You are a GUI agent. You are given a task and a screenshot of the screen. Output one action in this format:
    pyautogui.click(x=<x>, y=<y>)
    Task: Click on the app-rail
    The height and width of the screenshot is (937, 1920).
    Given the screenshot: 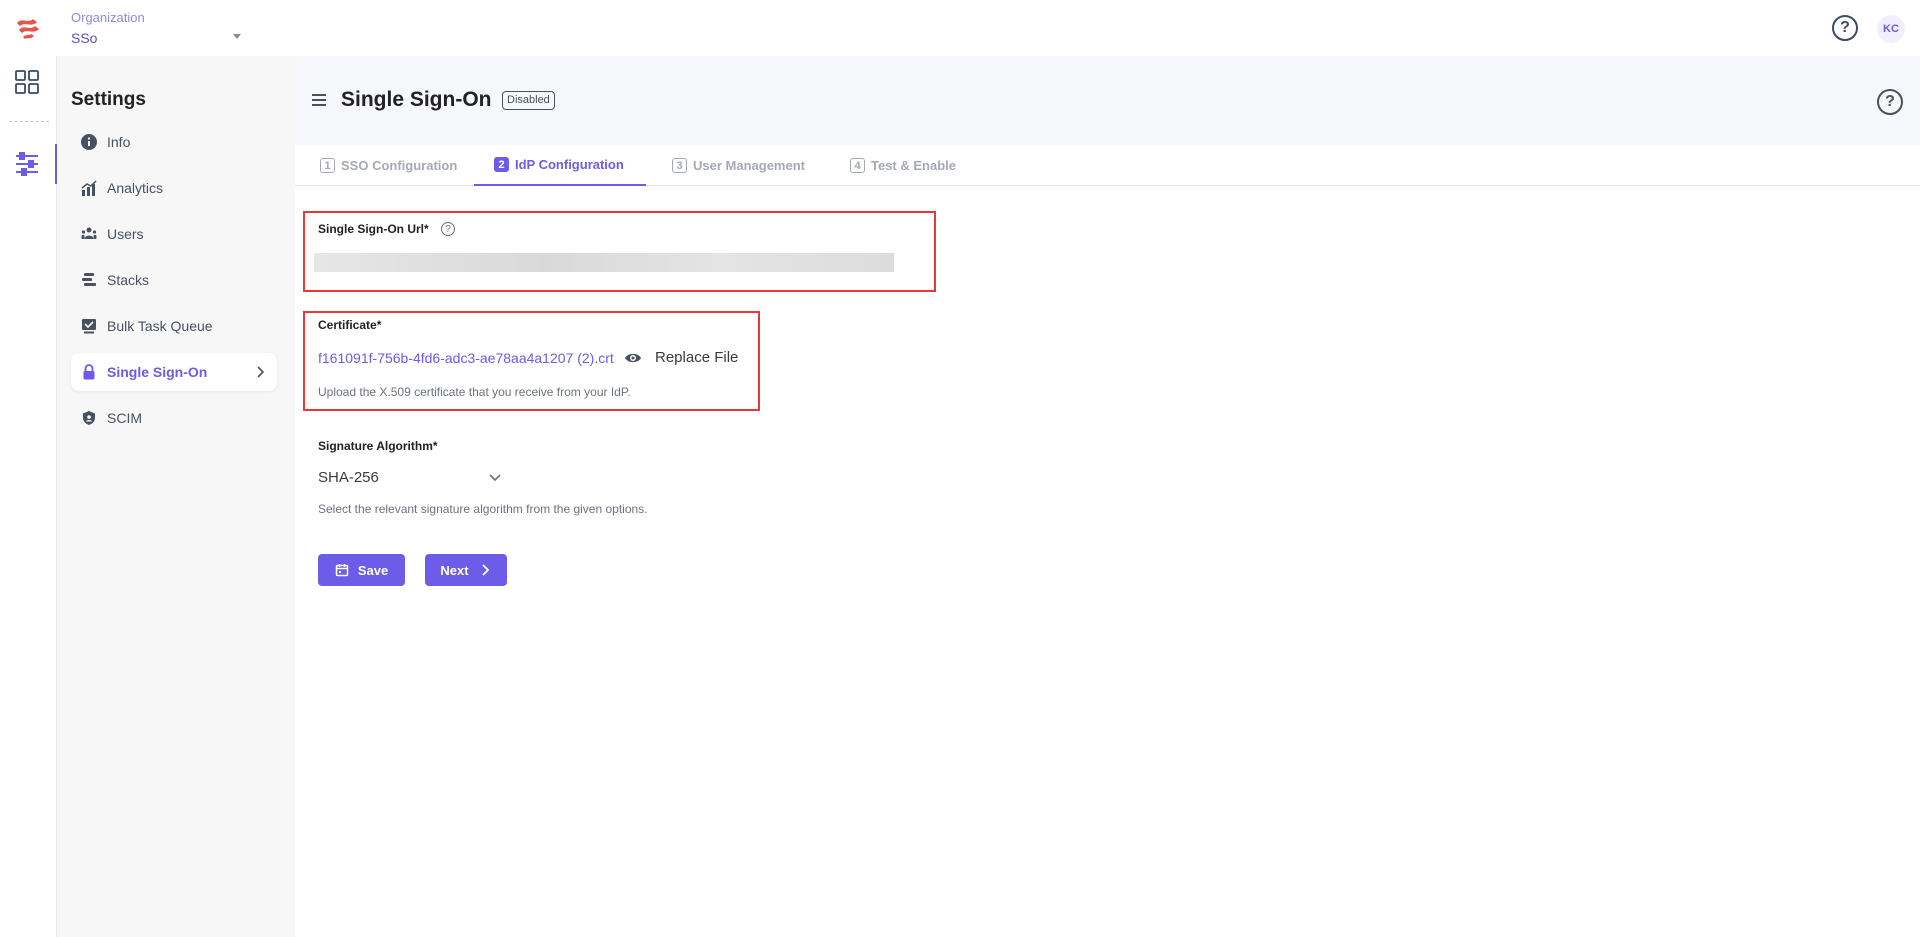 What is the action you would take?
    pyautogui.click(x=28, y=496)
    